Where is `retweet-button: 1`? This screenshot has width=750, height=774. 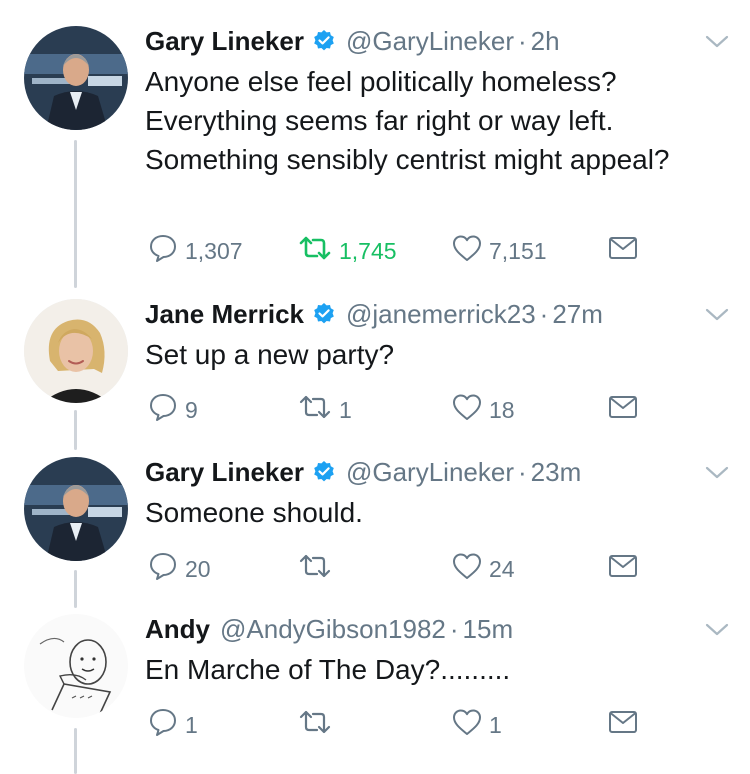 retweet-button: 1 is located at coordinates (324, 410).